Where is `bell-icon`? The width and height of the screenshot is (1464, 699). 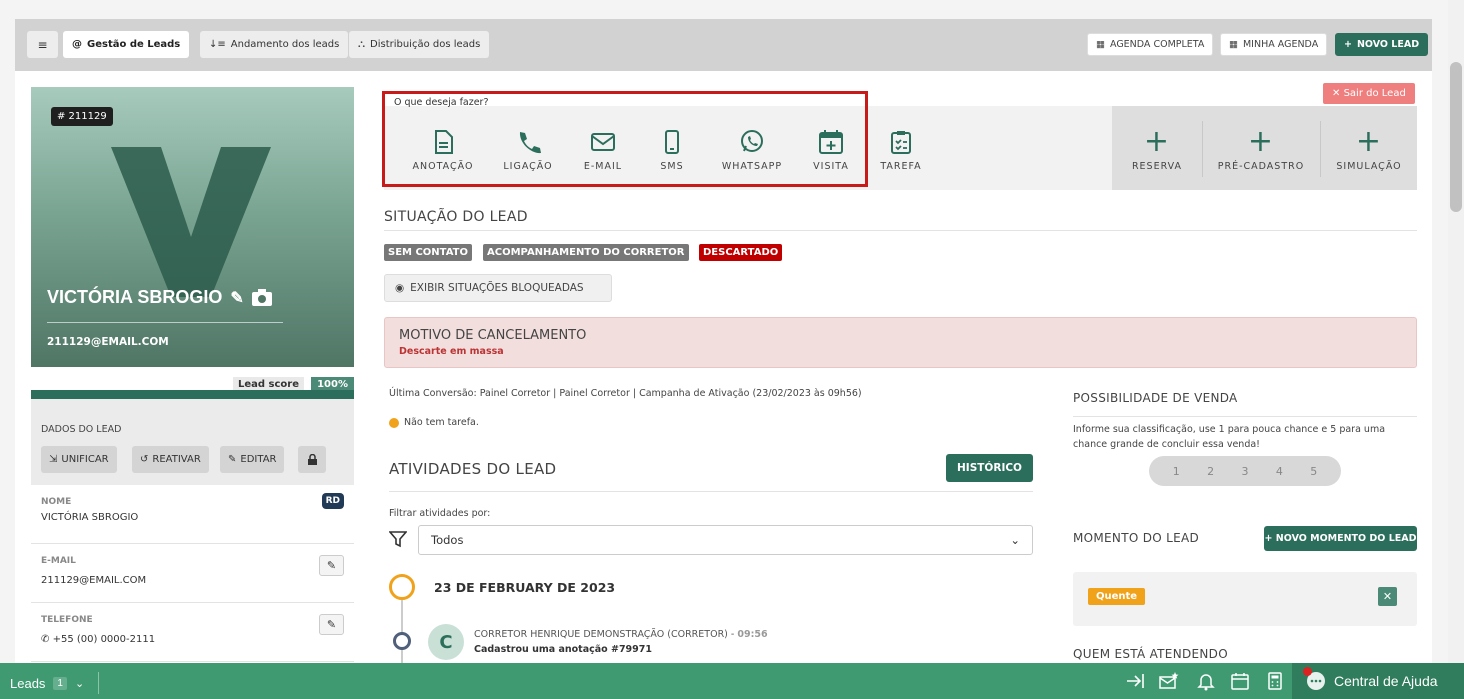
bell-icon is located at coordinates (1206, 681).